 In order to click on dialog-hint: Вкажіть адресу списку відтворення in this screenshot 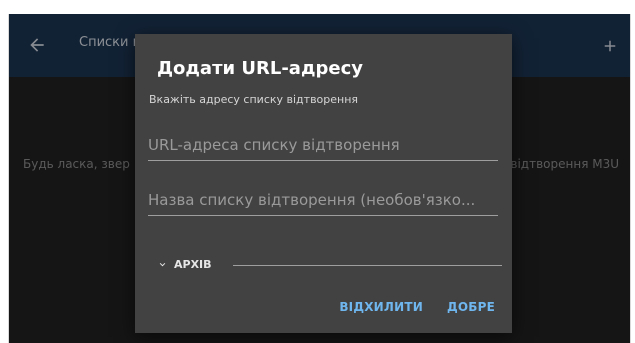, I will do `click(254, 99)`.